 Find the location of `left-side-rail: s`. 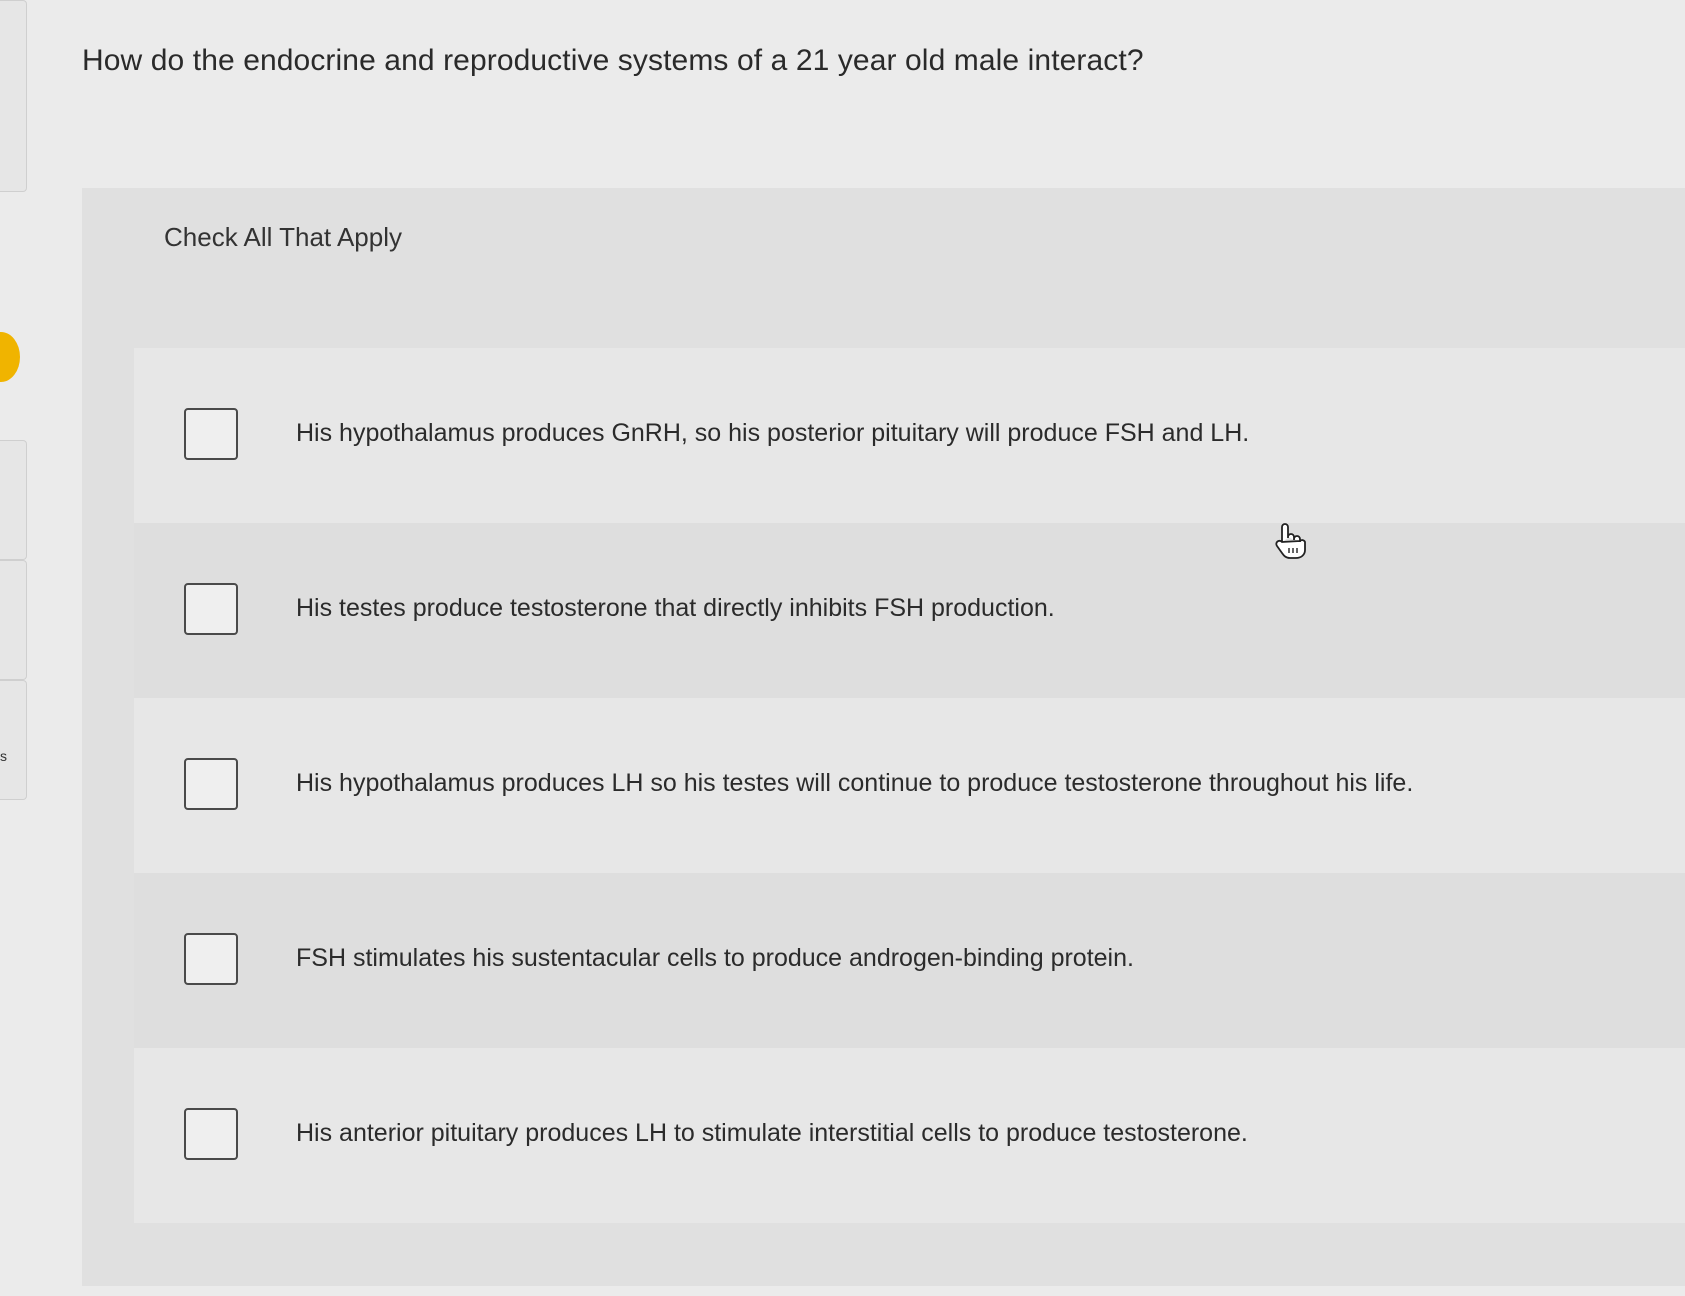

left-side-rail: s is located at coordinates (14, 648).